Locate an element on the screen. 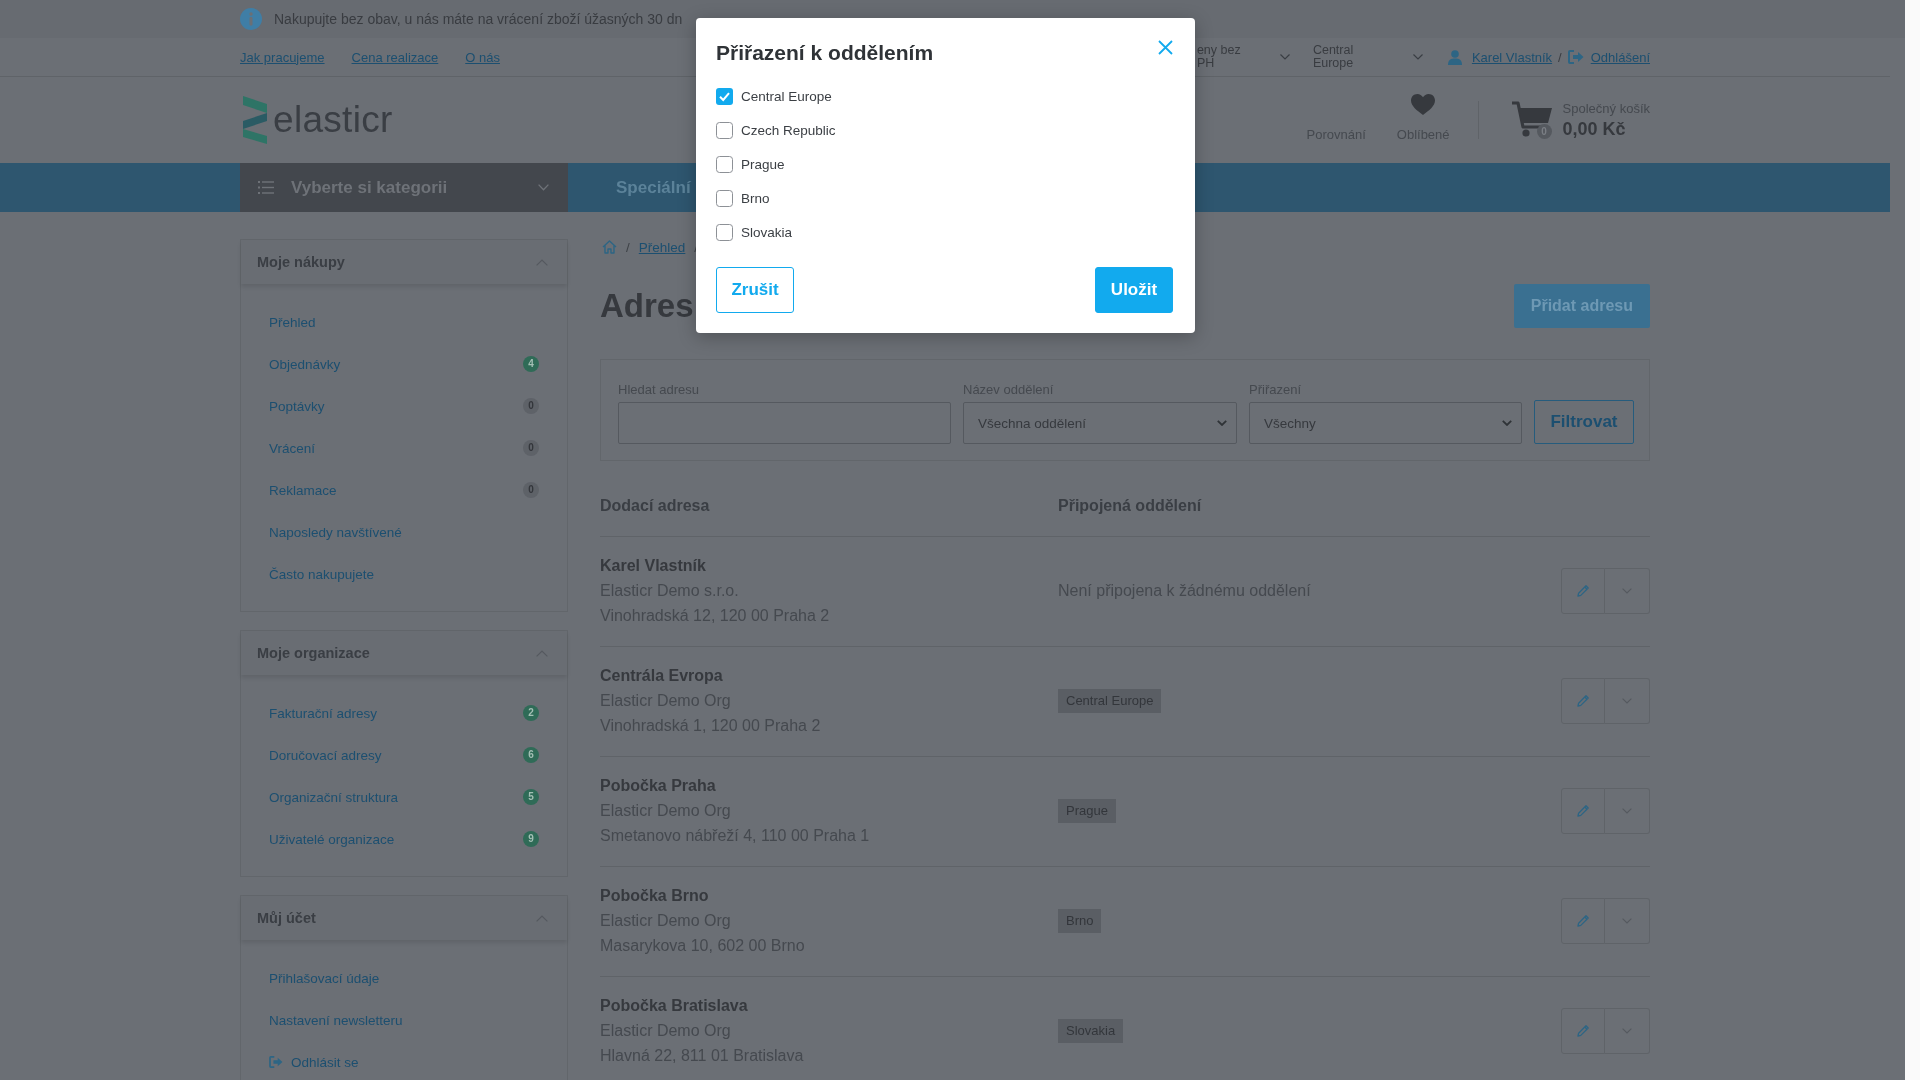 The width and height of the screenshot is (1920, 1080). address-name: Karel Vlastník is located at coordinates (653, 566).